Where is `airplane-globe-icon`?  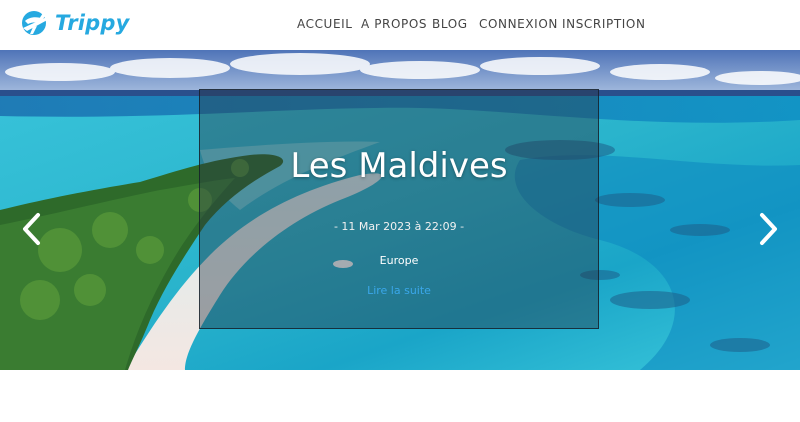
airplane-globe-icon is located at coordinates (36, 23).